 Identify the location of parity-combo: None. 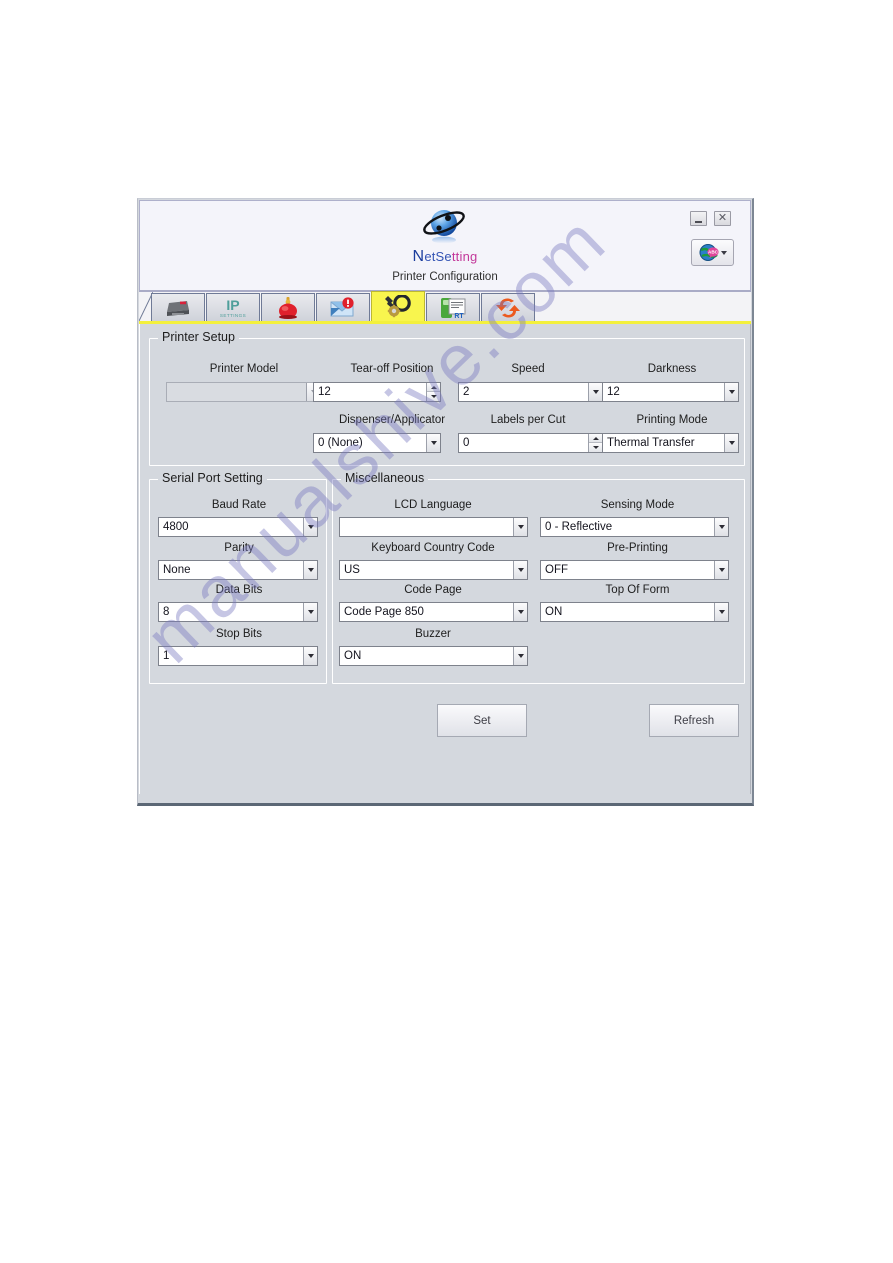
(238, 570).